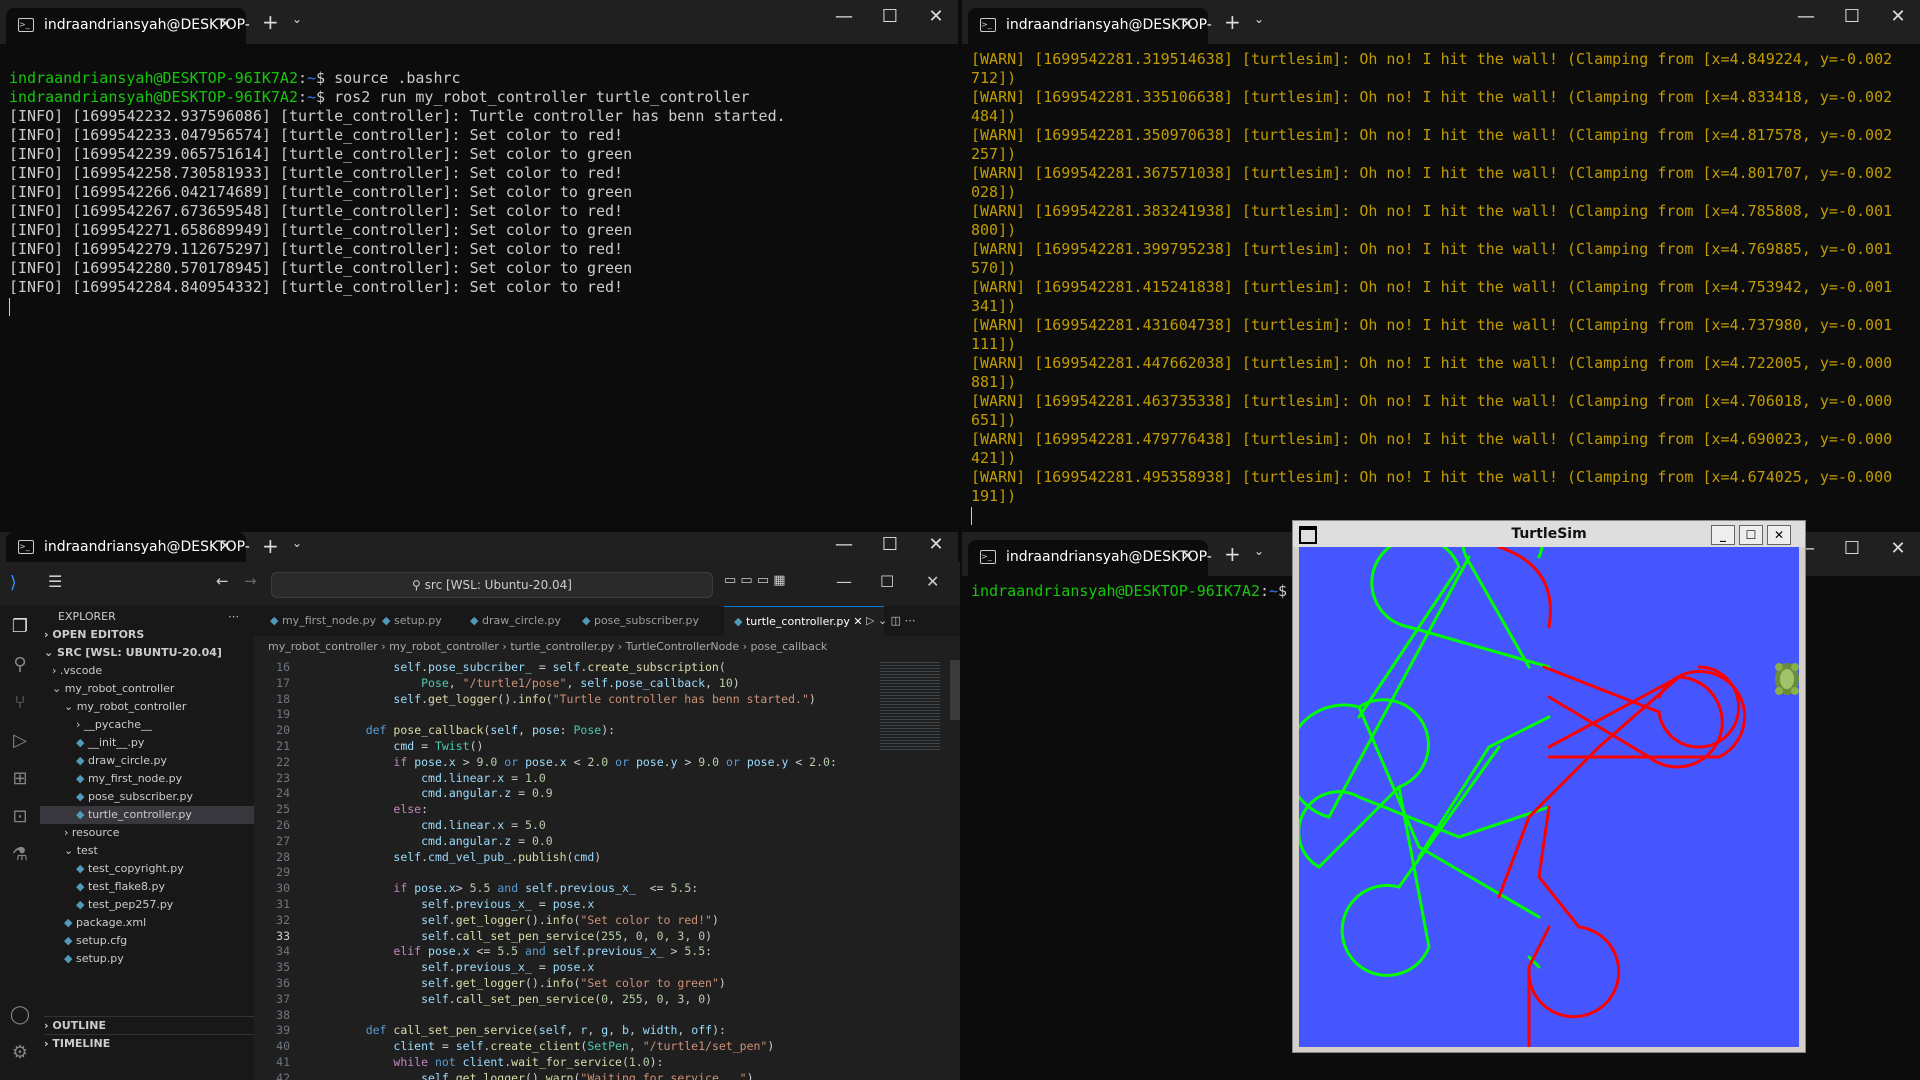  I want to click on scrollbar, so click(955, 690).